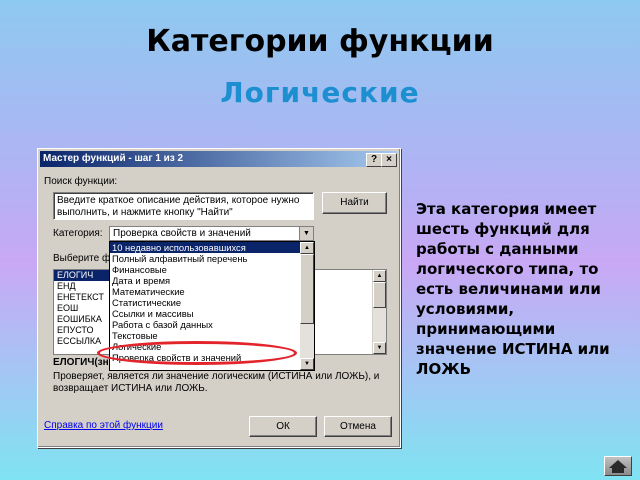 Image resolution: width=640 pixels, height=480 pixels. What do you see at coordinates (205, 302) in the screenshot?
I see `dropdown-item: Статистические` at bounding box center [205, 302].